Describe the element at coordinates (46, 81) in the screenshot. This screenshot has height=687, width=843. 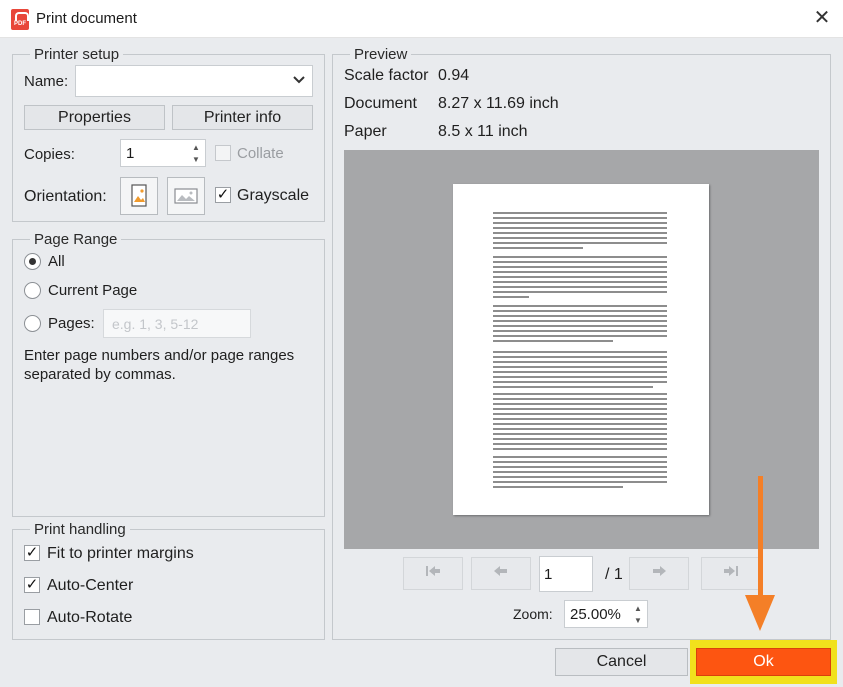
I see `printer-name-label: Name:` at that location.